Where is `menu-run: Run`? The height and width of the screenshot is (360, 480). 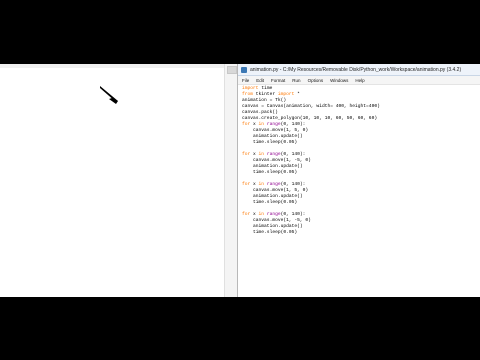
menu-run: Run is located at coordinates (296, 80).